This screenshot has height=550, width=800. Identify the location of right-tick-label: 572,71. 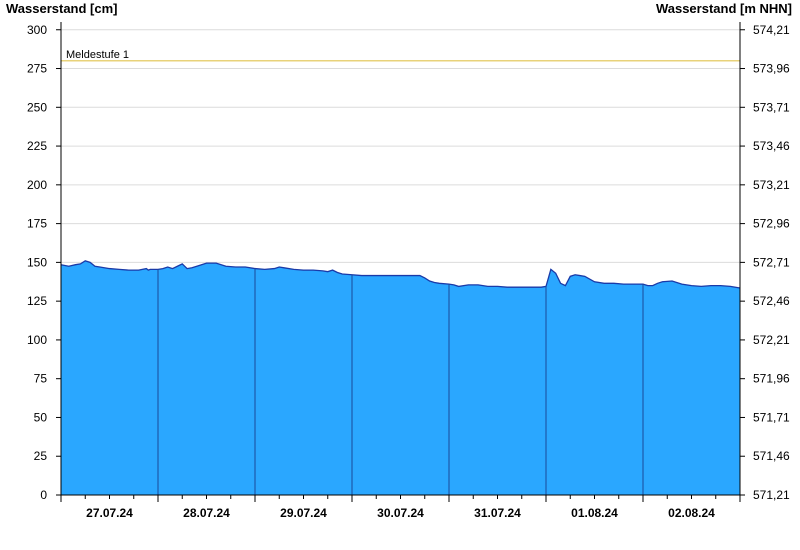
(771, 262).